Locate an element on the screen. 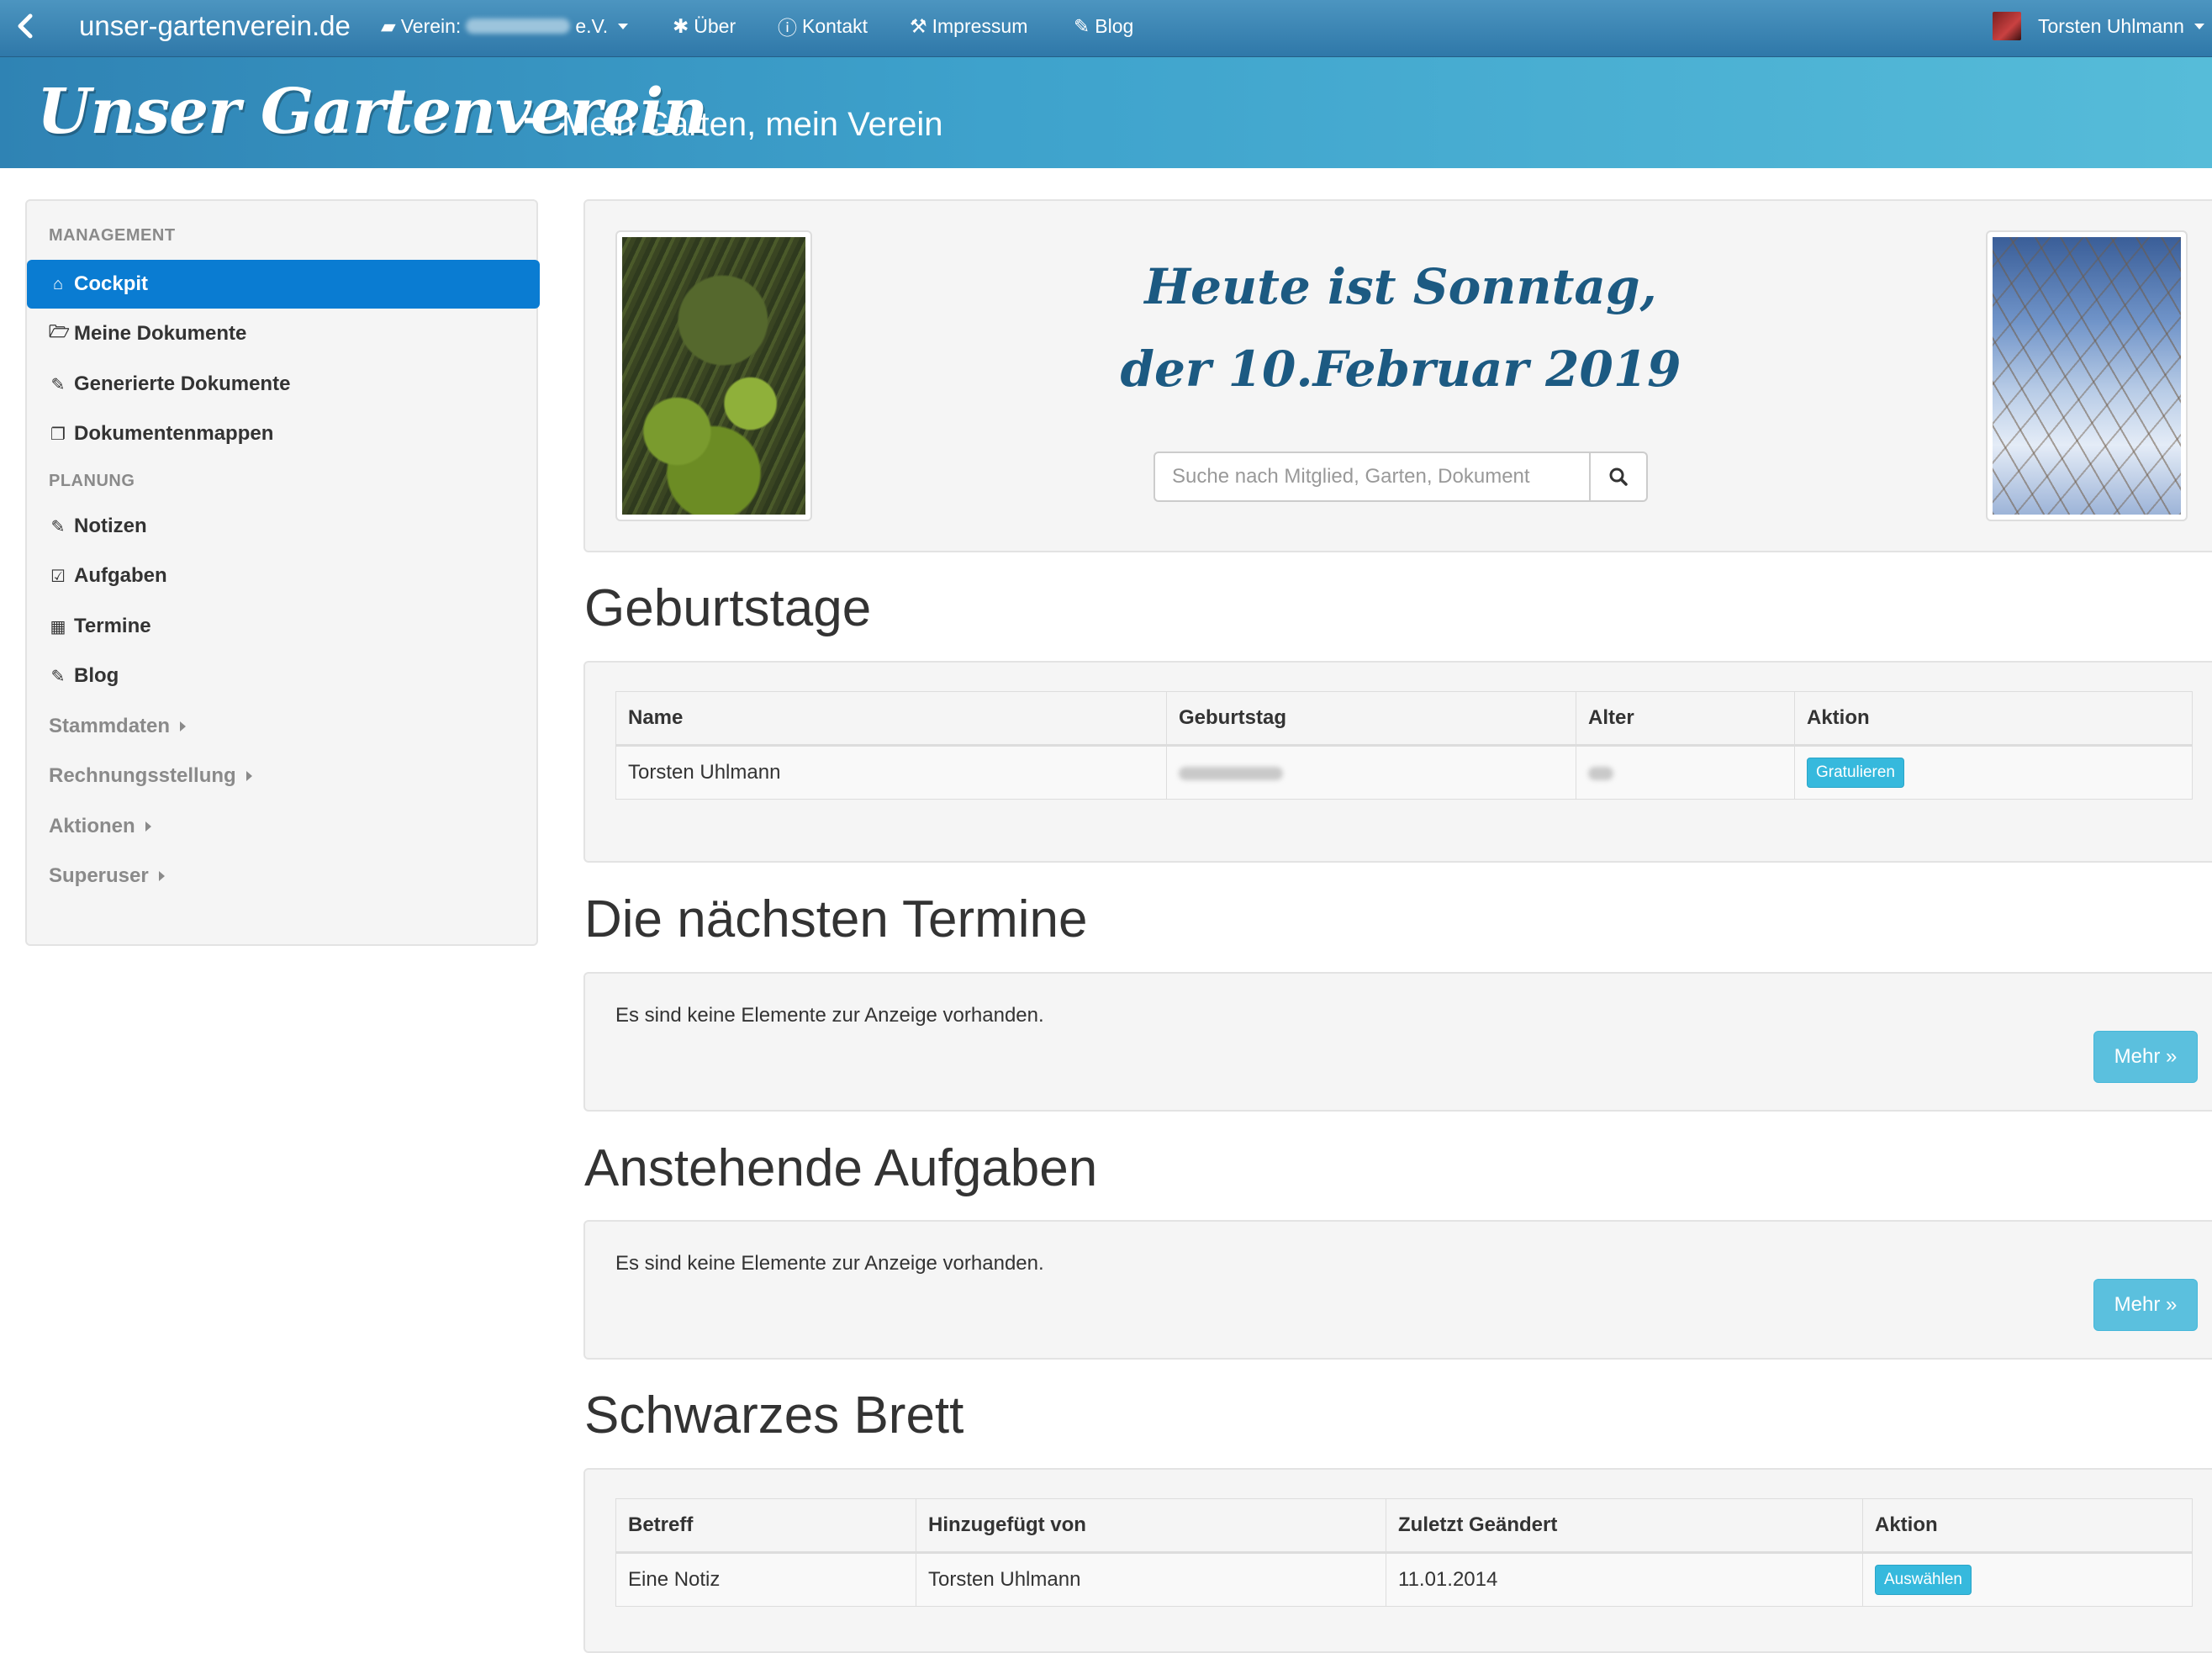 This screenshot has width=2212, height=1653. cell-birthday-redacted is located at coordinates (1371, 772).